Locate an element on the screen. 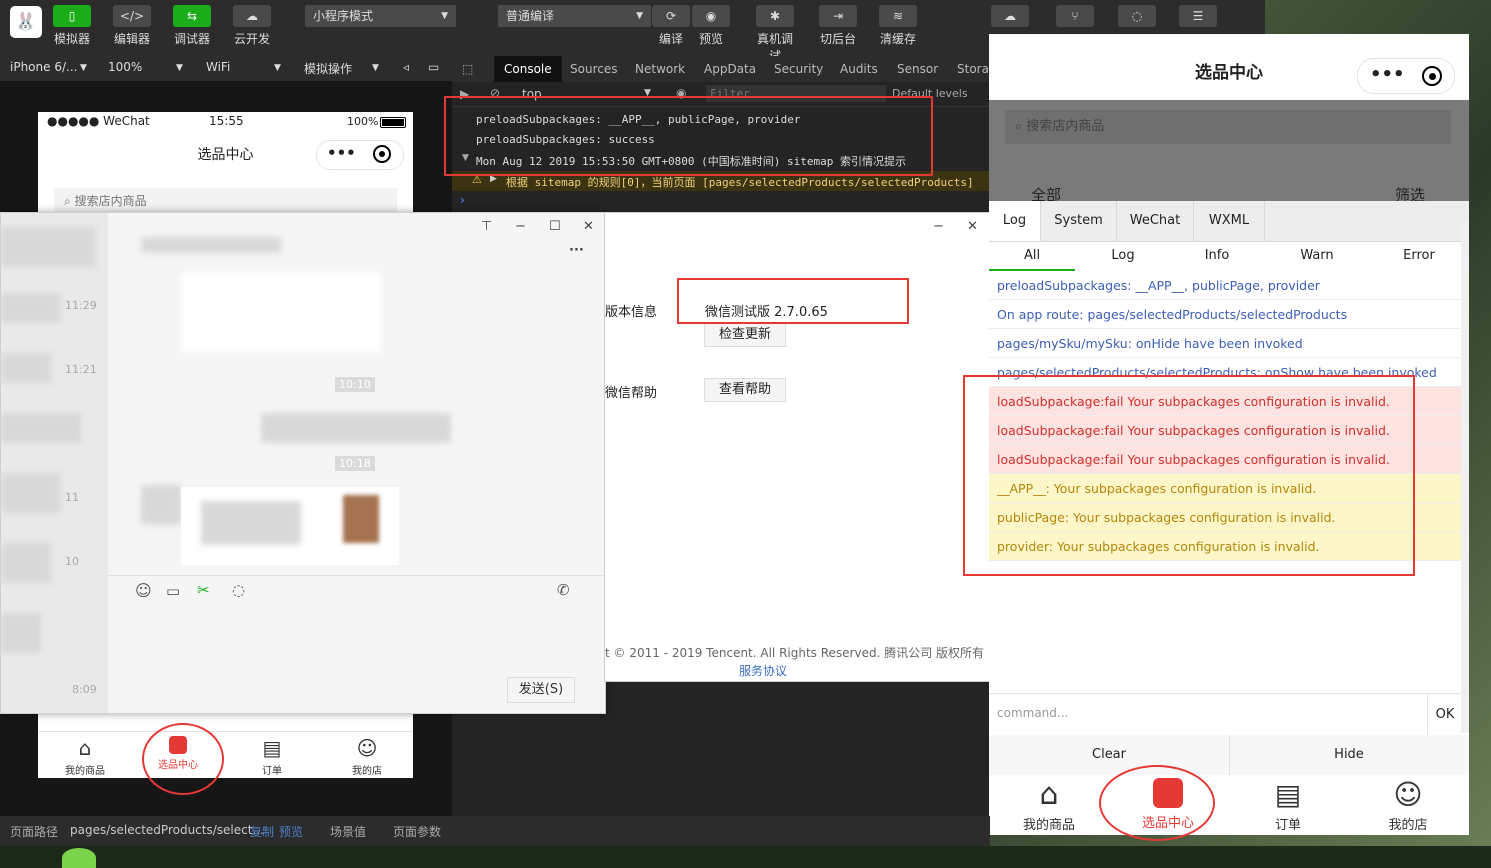  inspect-icon: ⬚ is located at coordinates (467, 69).